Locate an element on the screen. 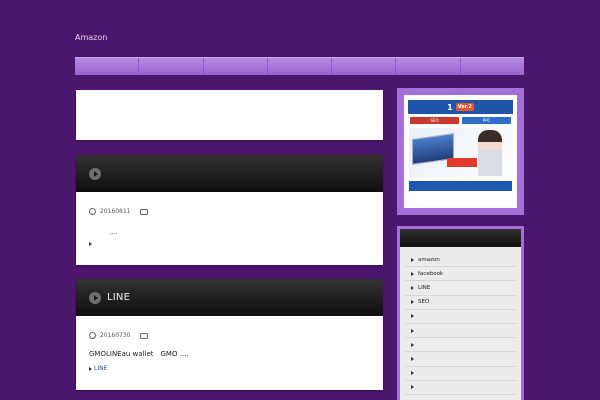  banner-stamp is located at coordinates (462, 162).